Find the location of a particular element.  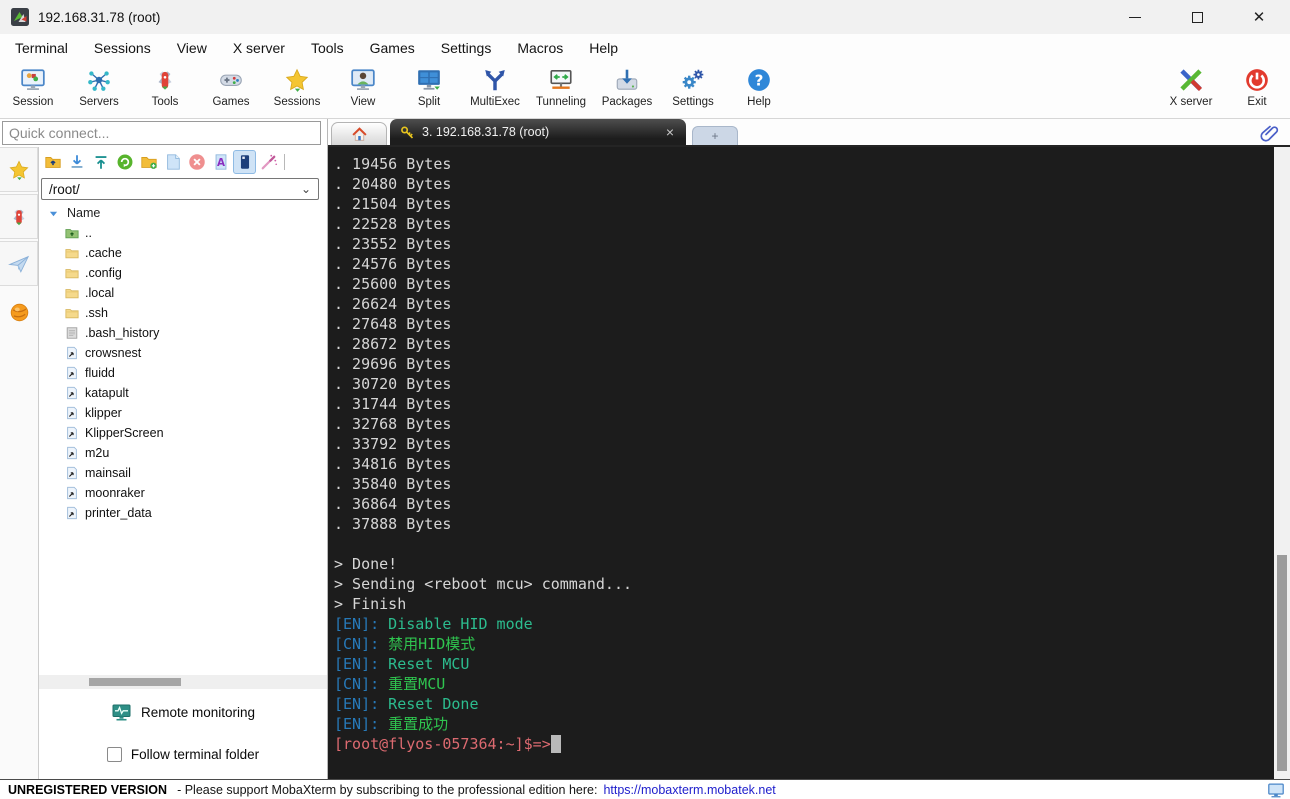

terminal-text-segment: [root@flyos-057364:~]$=> is located at coordinates (442, 744).